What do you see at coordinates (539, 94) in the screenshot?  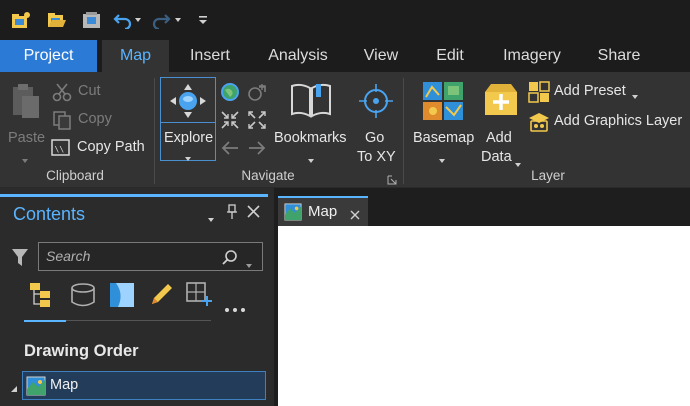 I see `add-preset-icon` at bounding box center [539, 94].